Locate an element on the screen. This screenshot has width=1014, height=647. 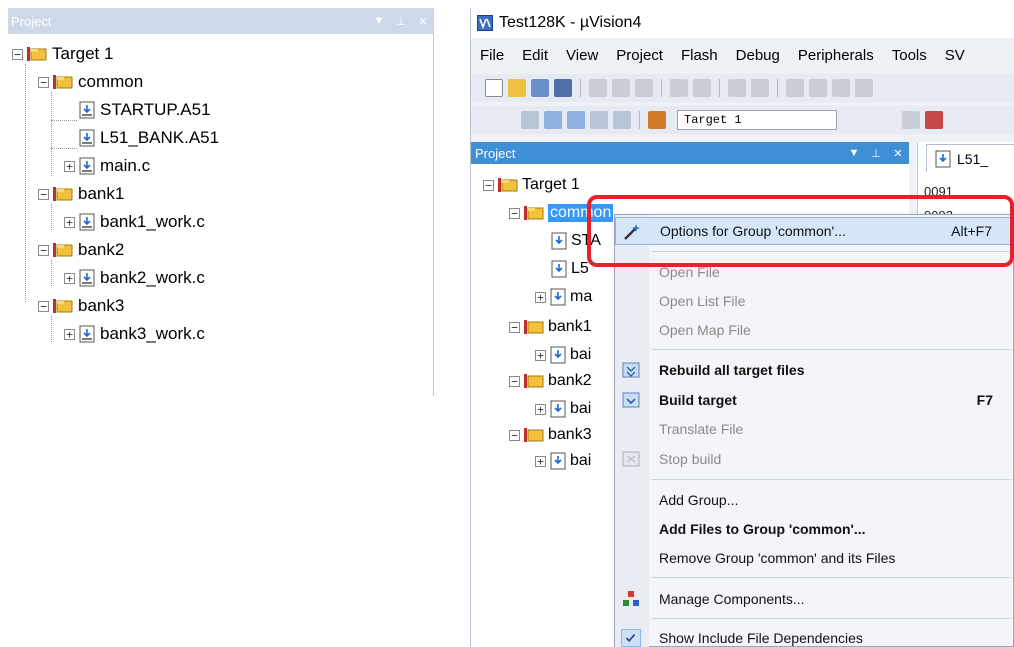
build-icon is located at coordinates (553, 120).